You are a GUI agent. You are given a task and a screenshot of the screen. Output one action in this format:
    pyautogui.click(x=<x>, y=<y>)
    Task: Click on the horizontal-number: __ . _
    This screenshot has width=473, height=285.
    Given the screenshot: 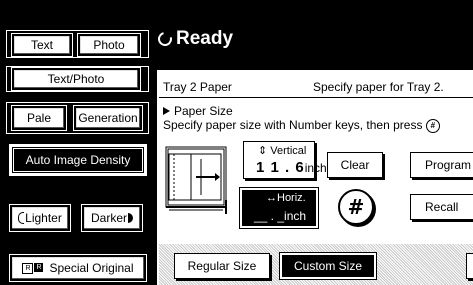 What is the action you would take?
    pyautogui.click(x=269, y=216)
    